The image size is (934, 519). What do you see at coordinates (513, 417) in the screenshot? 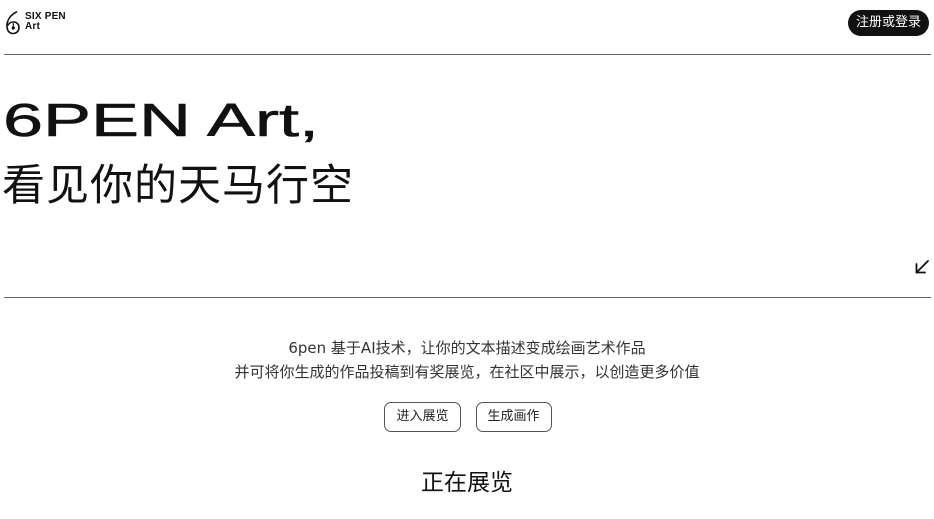
I see `generate-artwork-button: 生成画作` at bounding box center [513, 417].